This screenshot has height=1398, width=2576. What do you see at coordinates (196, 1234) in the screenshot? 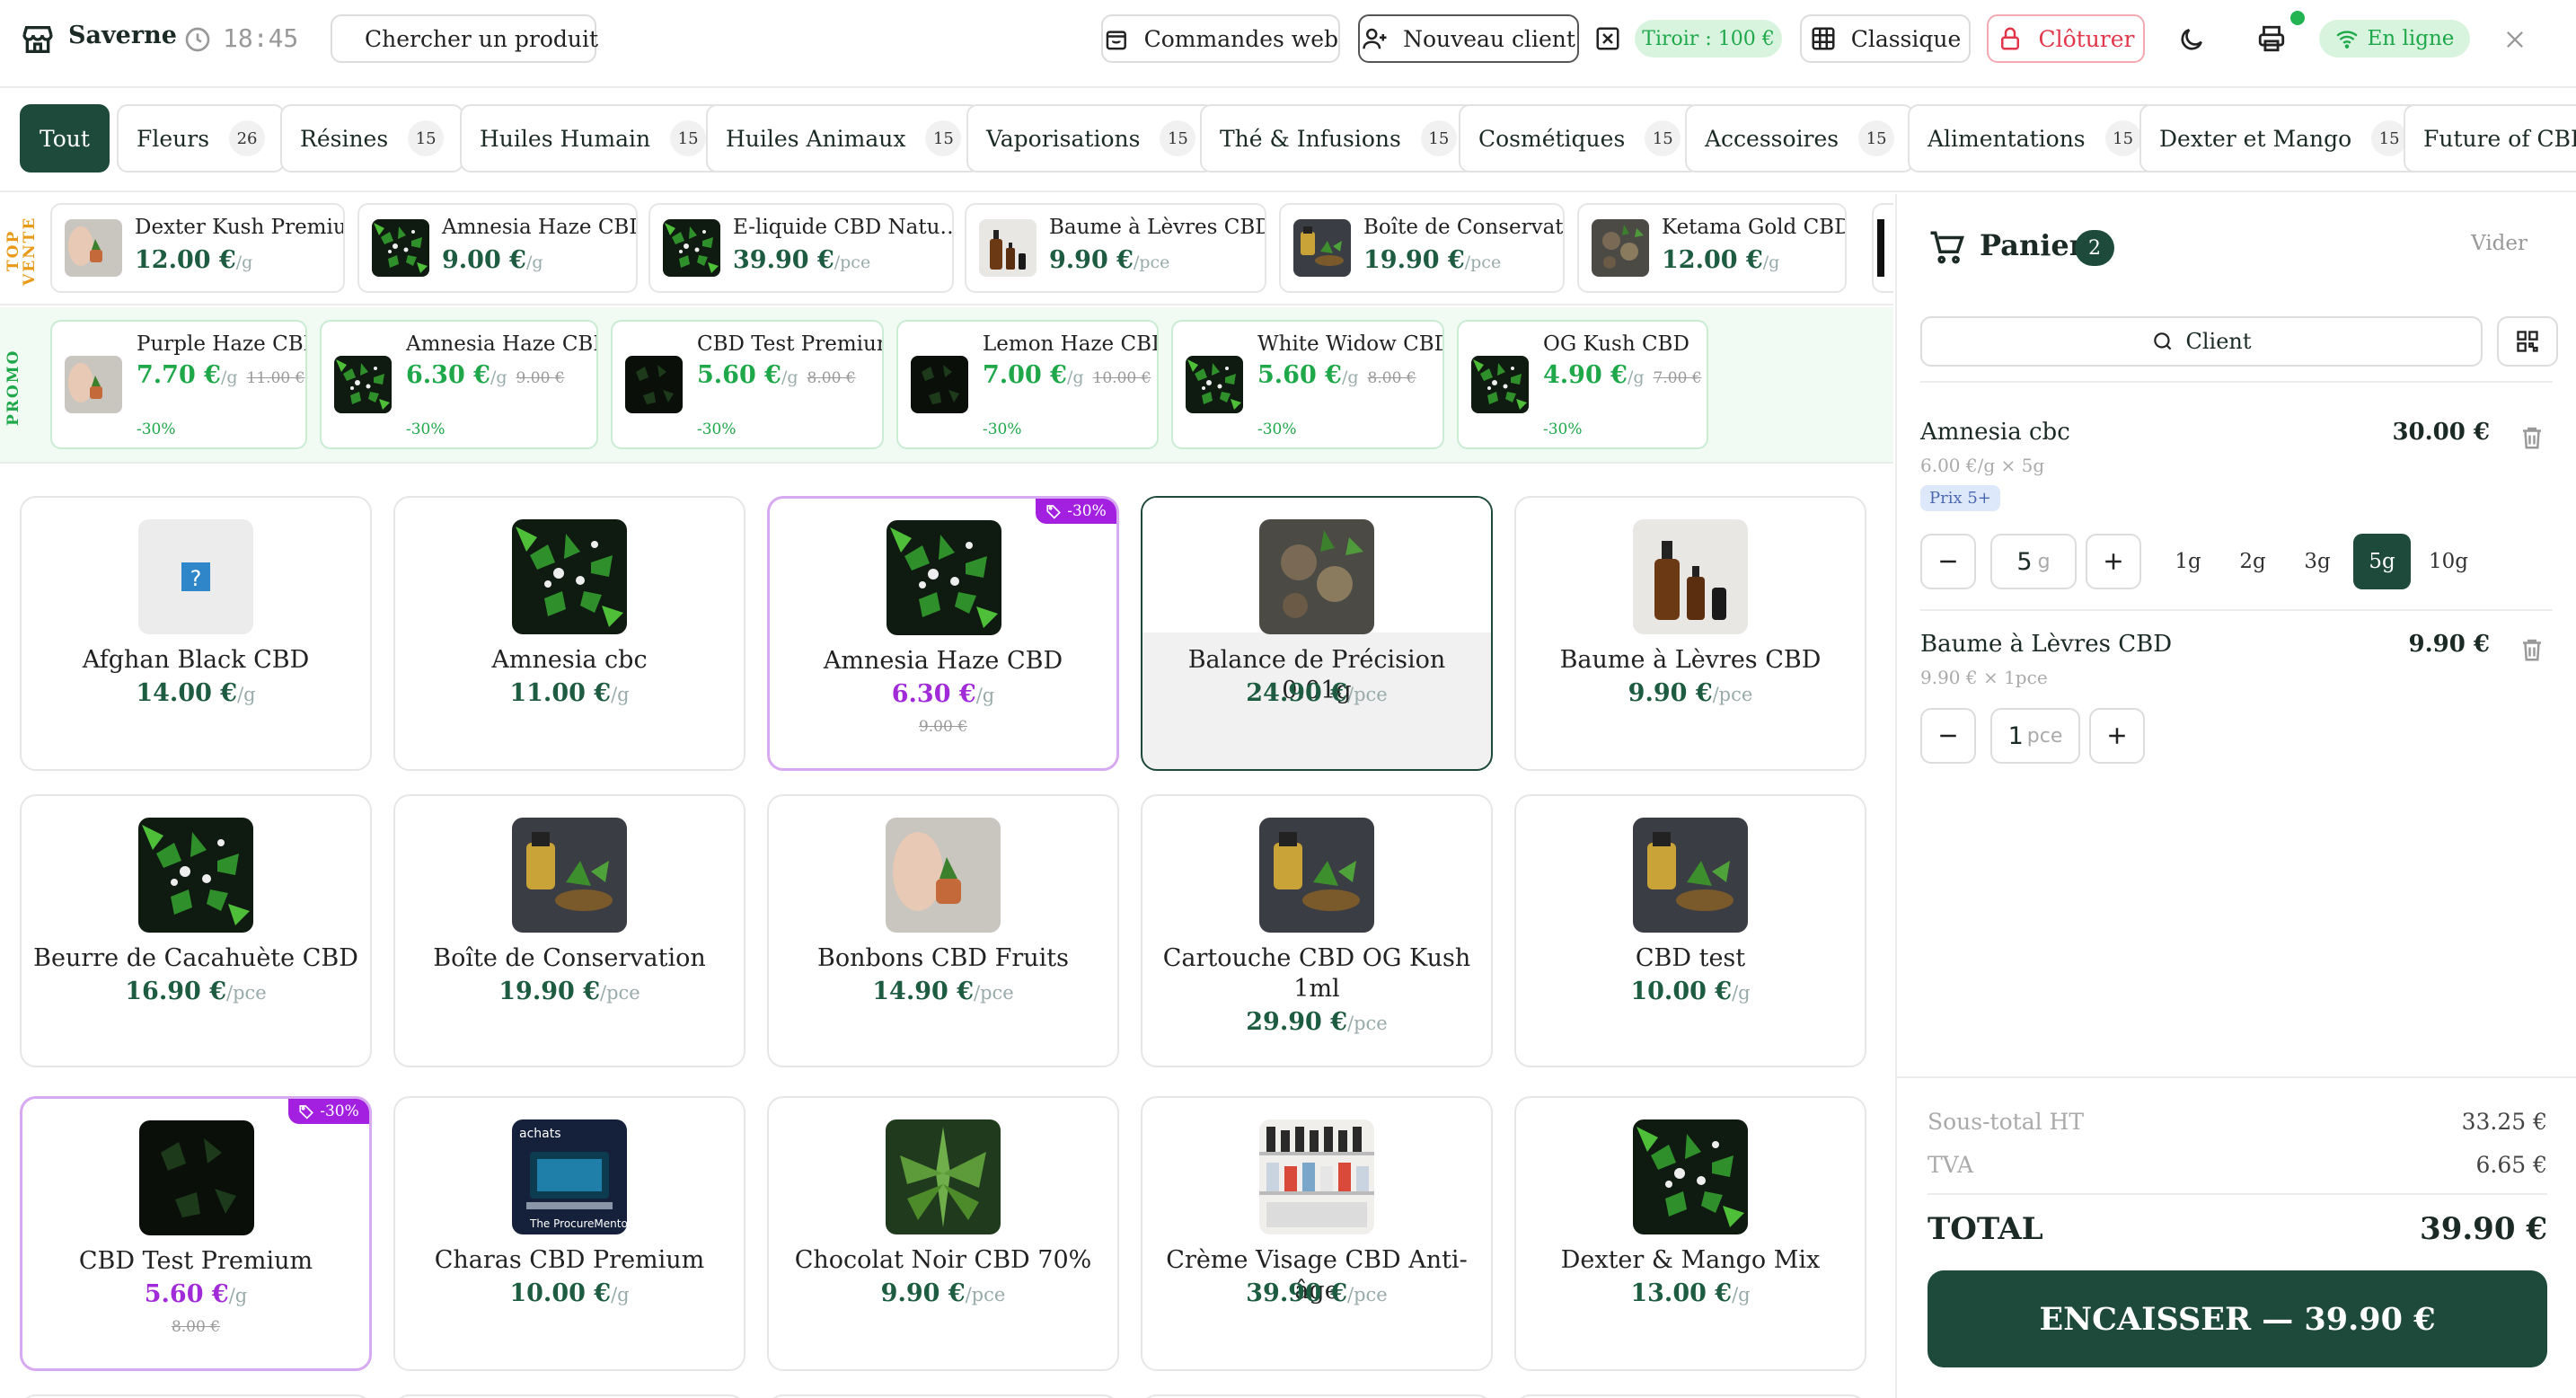
I see `product-card: -30% CBD Test Premium 5.60 €/g 8.00 €` at bounding box center [196, 1234].